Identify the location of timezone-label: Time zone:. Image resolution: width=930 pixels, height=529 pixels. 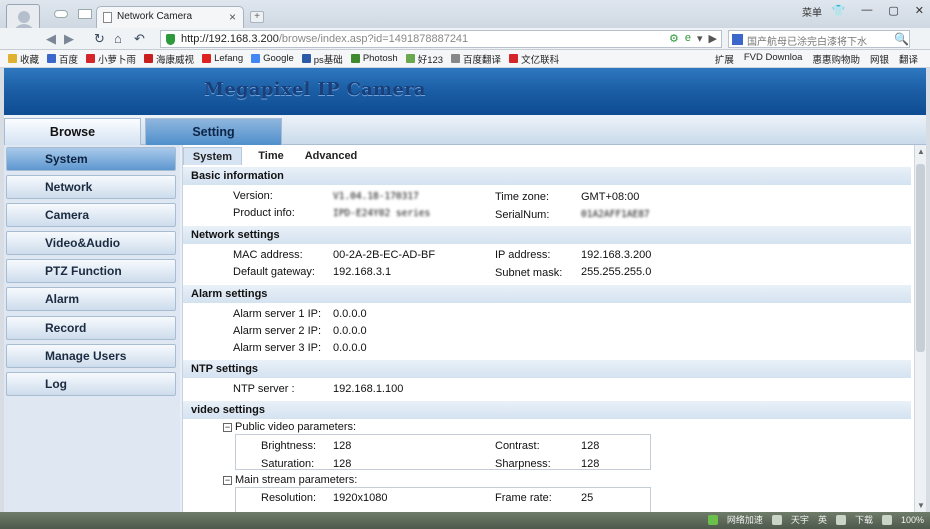
(522, 197).